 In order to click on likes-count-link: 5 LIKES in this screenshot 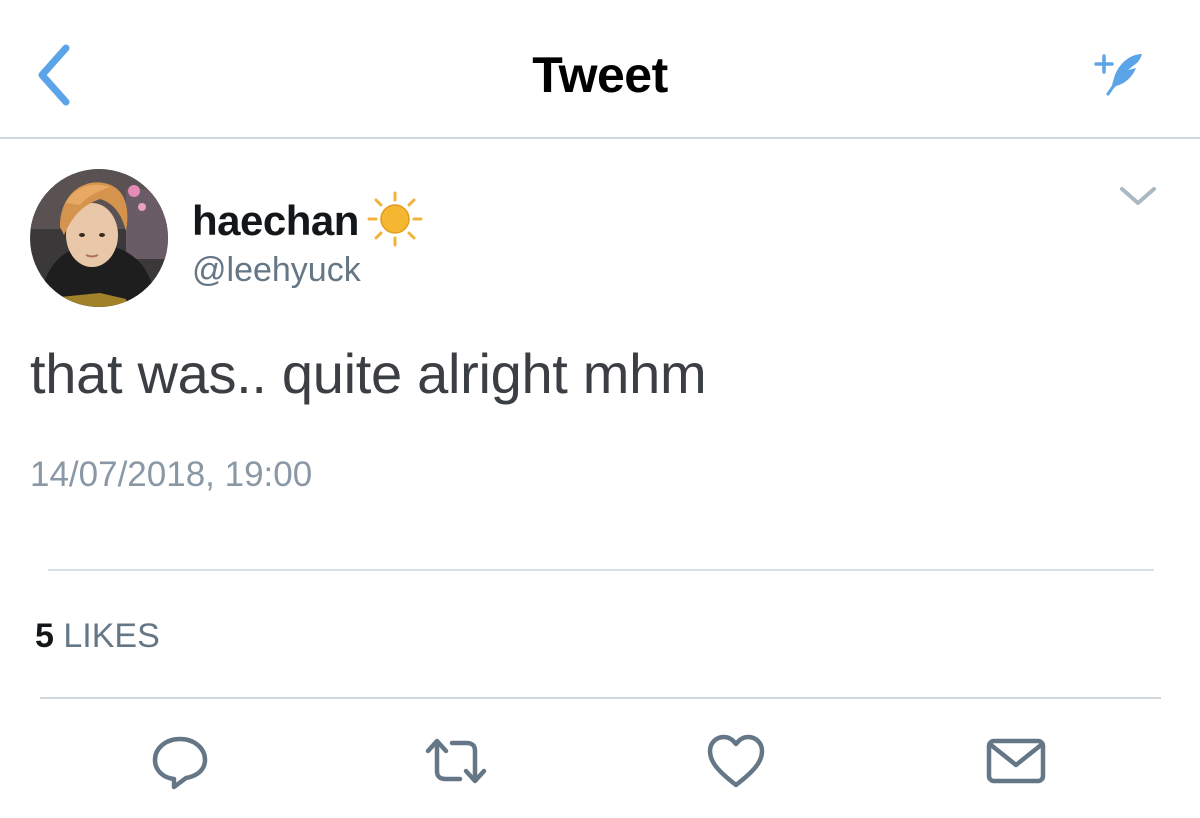, I will do `click(97, 636)`.